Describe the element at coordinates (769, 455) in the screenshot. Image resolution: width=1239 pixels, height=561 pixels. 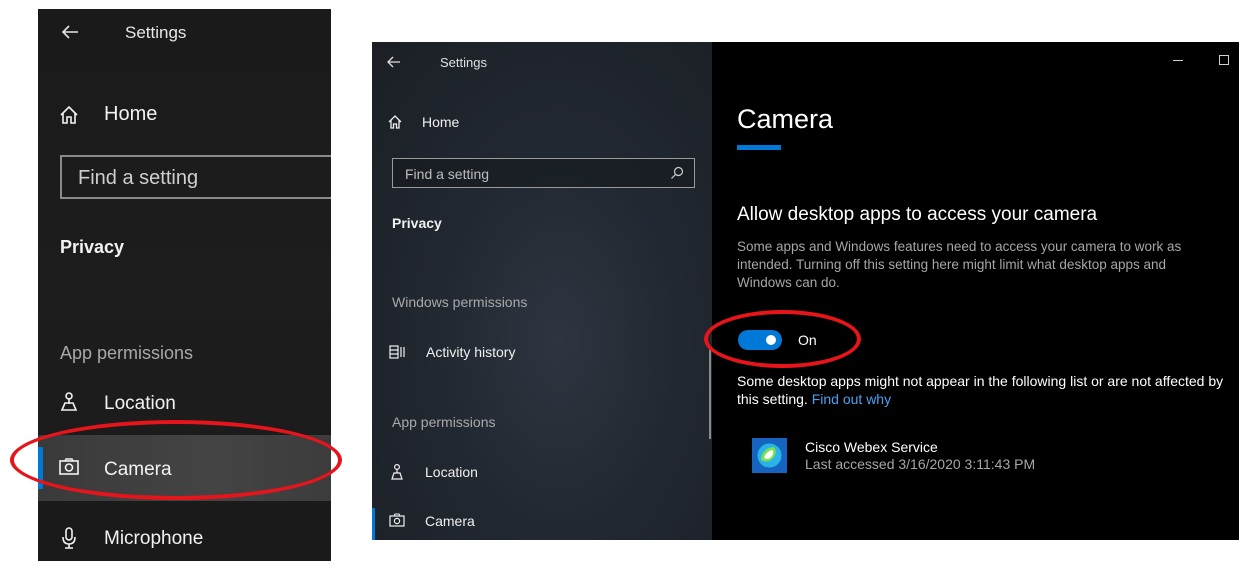
I see `webex-app-icon` at that location.